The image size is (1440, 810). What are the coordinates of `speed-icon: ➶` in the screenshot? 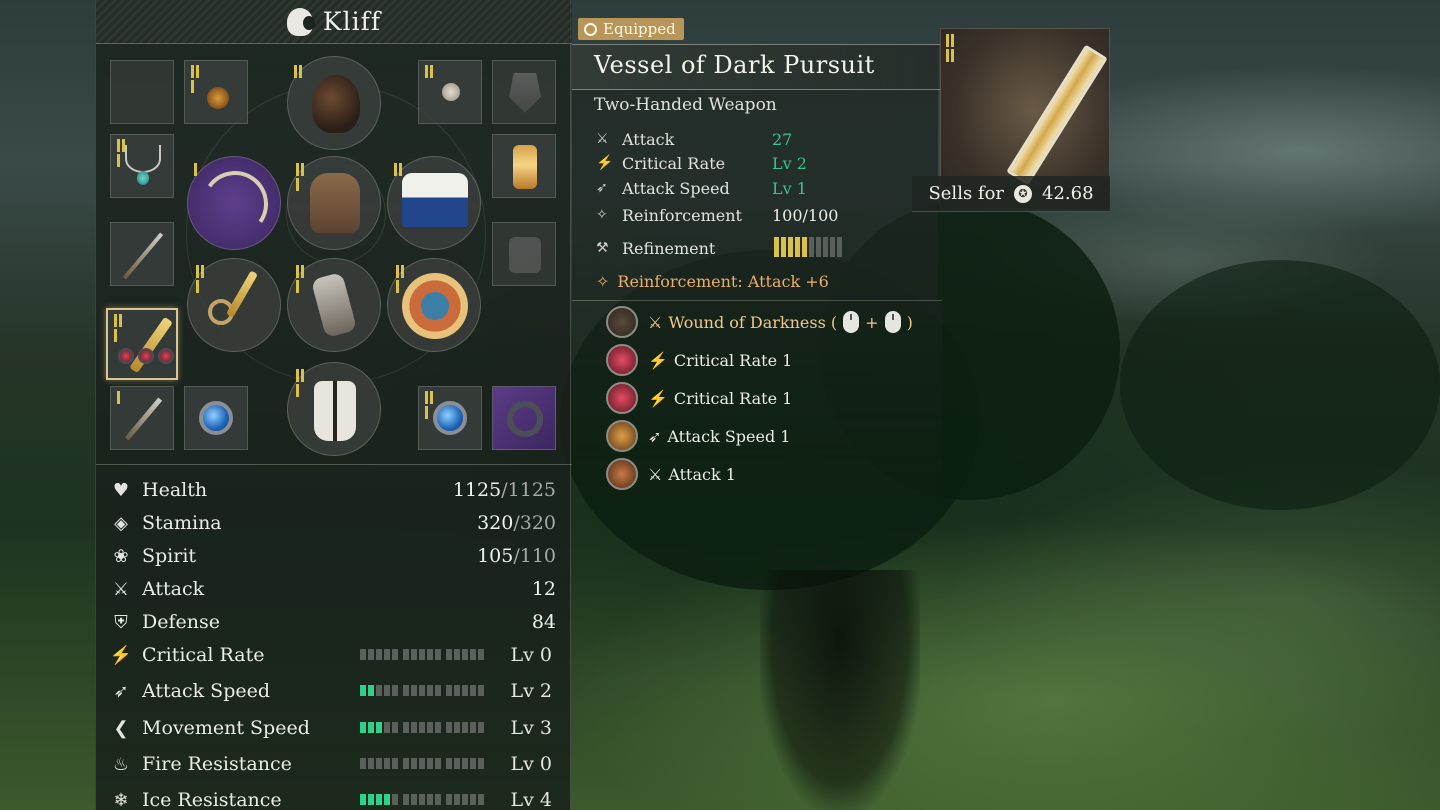 It's located at (602, 188).